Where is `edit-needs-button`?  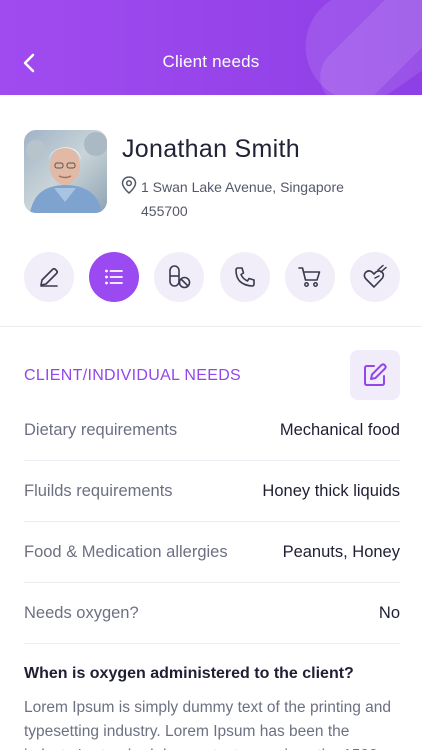
edit-needs-button is located at coordinates (375, 375).